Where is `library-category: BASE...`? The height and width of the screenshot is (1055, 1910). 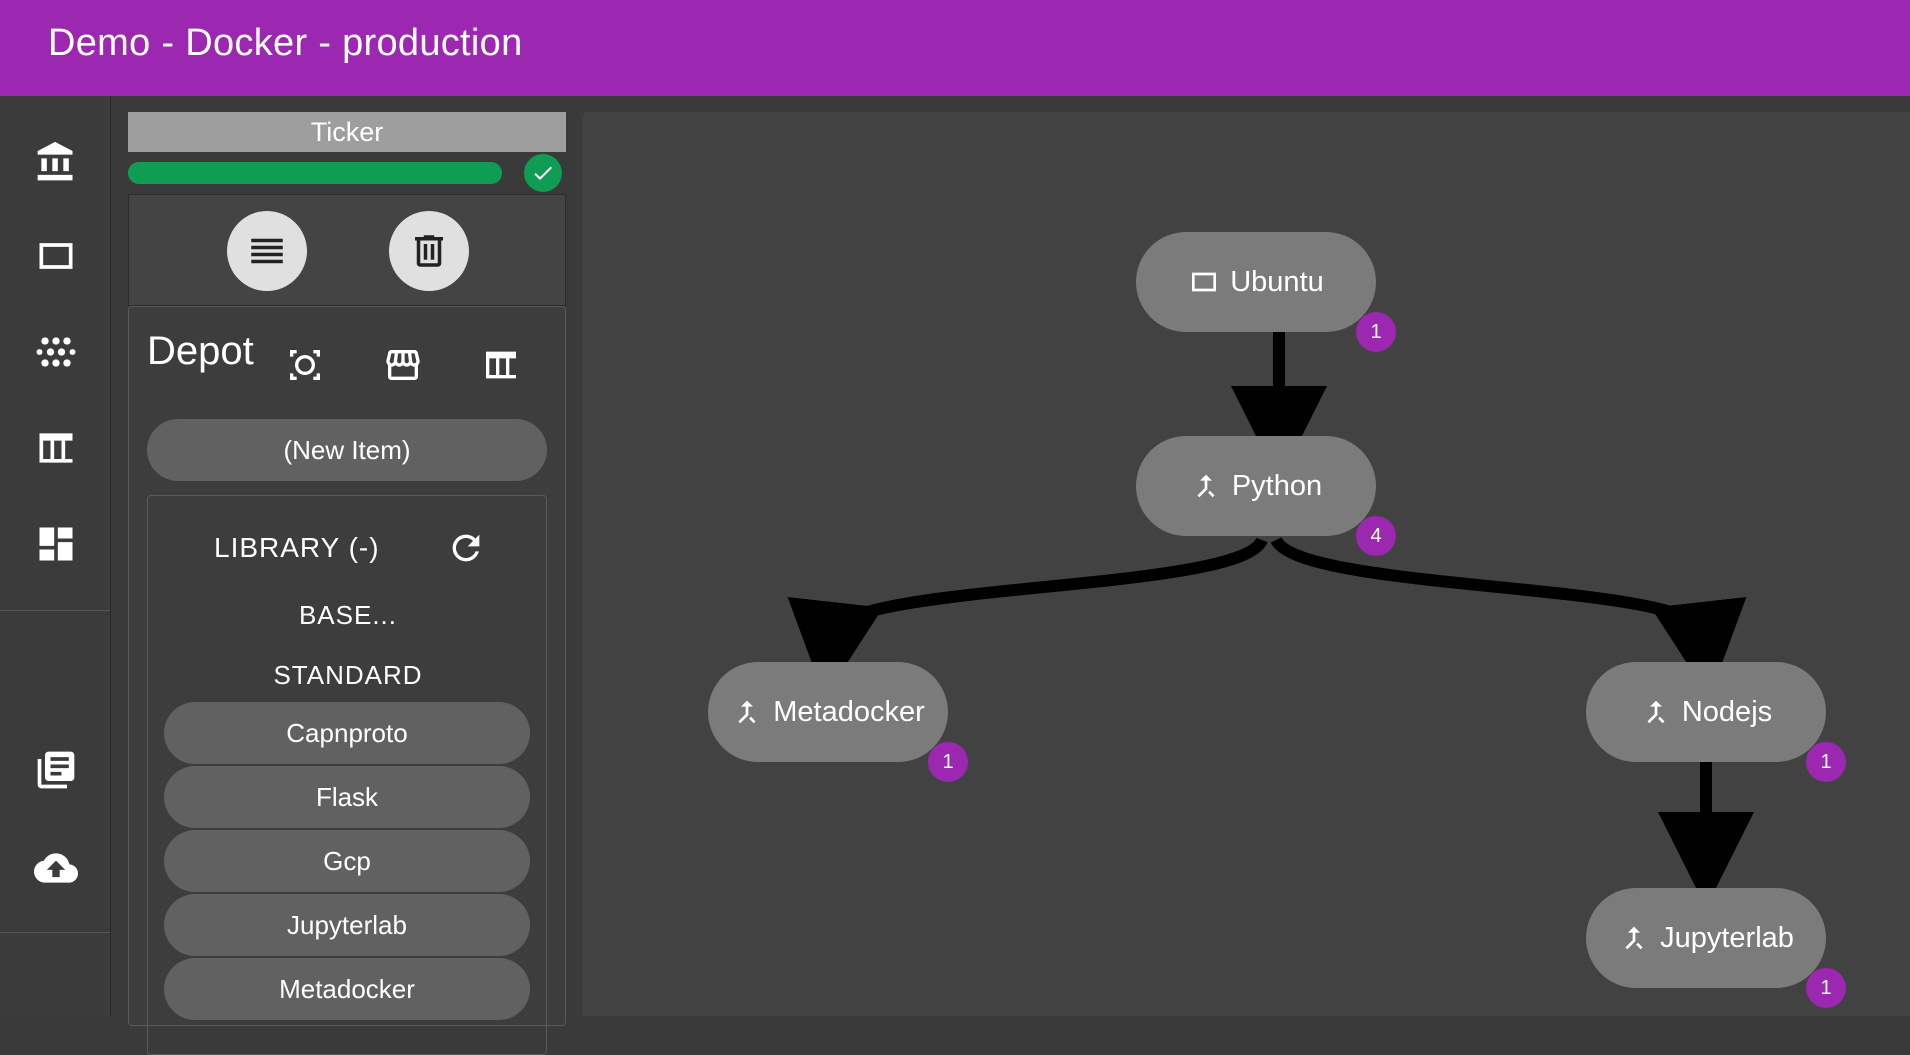
library-category: BASE... is located at coordinates (348, 615).